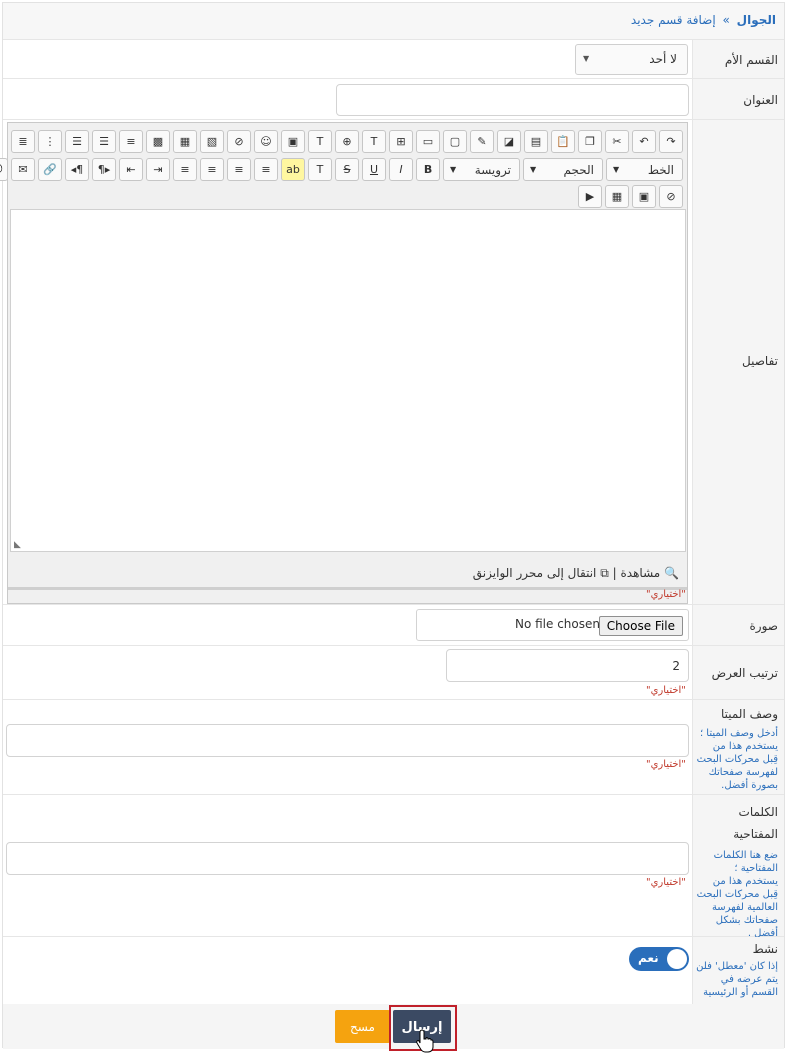  I want to click on copy-icon: ❐, so click(590, 141).